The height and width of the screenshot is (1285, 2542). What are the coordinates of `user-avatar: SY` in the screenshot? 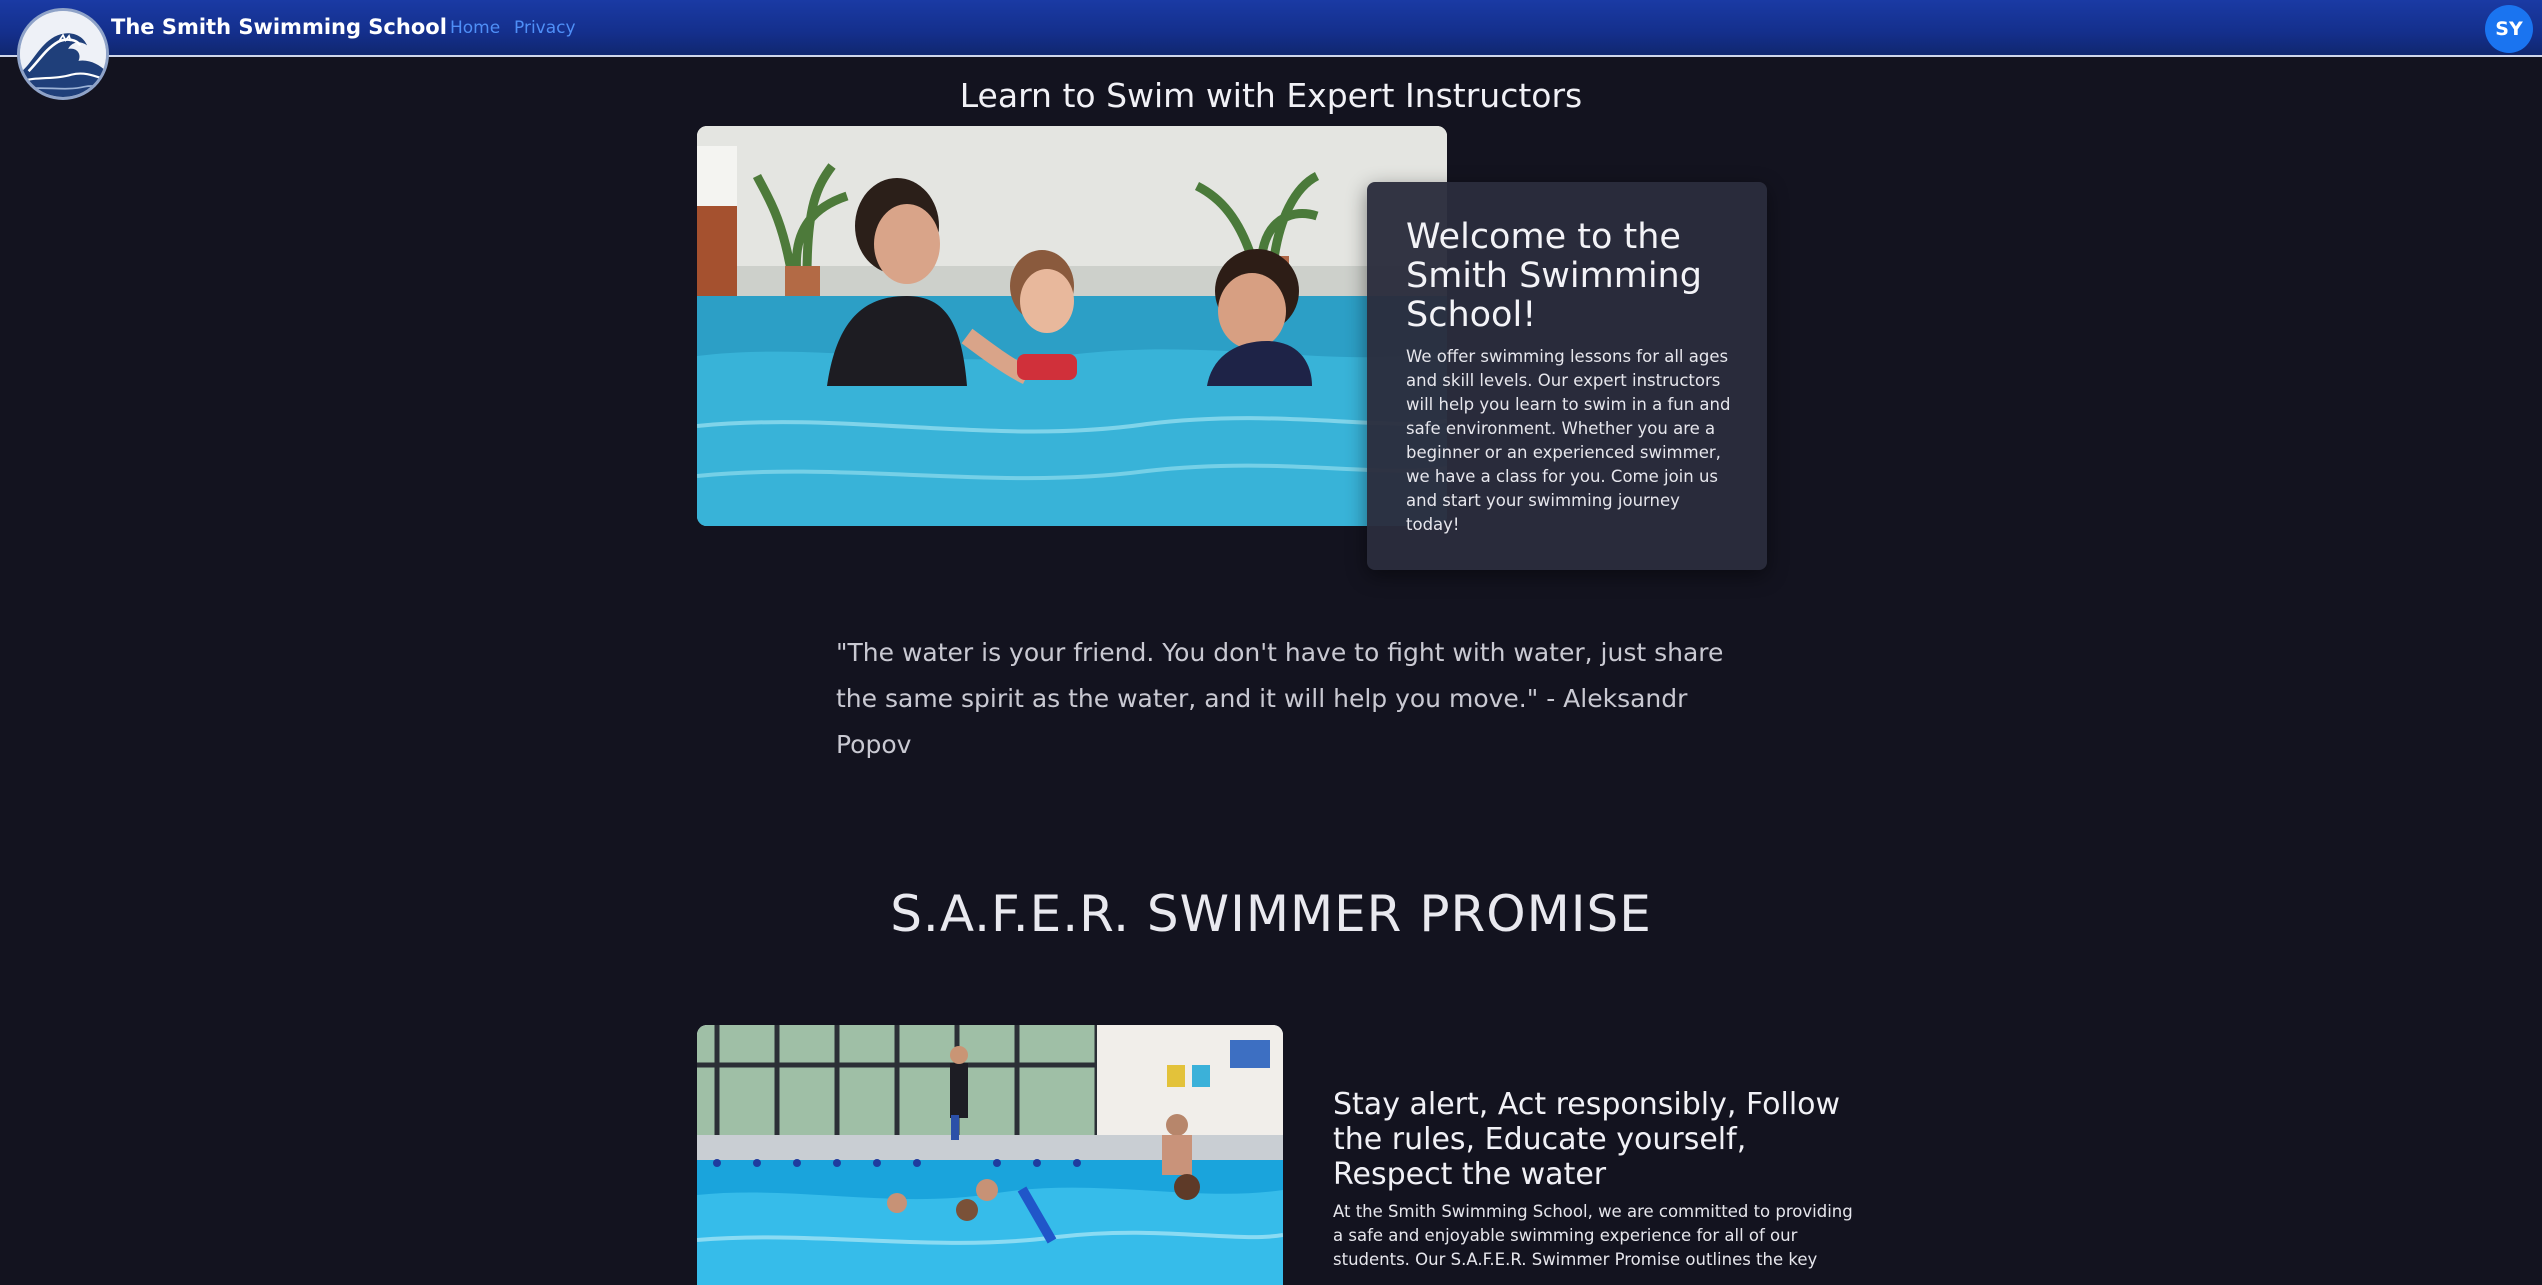 It's located at (2509, 29).